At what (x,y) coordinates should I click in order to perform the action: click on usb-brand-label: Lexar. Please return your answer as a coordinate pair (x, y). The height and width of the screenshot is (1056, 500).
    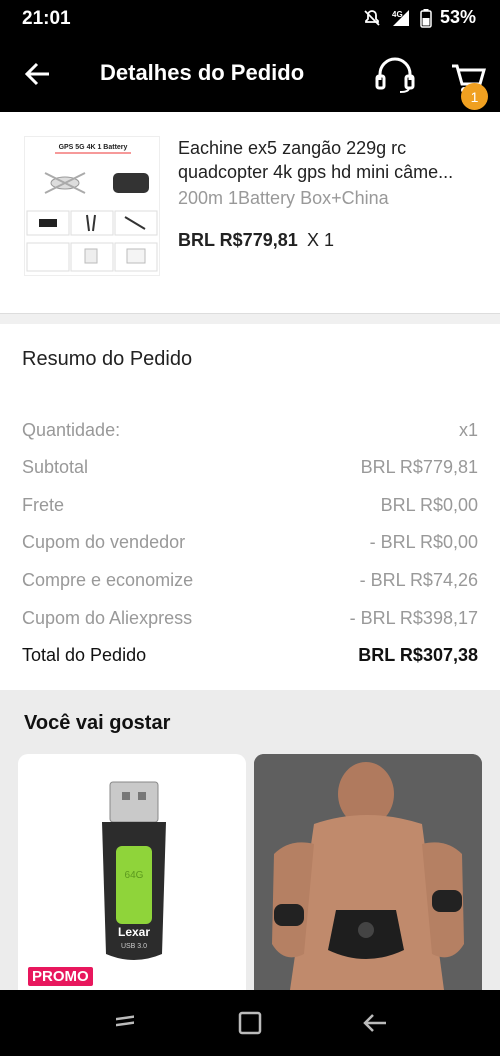
    Looking at the image, I should click on (134, 932).